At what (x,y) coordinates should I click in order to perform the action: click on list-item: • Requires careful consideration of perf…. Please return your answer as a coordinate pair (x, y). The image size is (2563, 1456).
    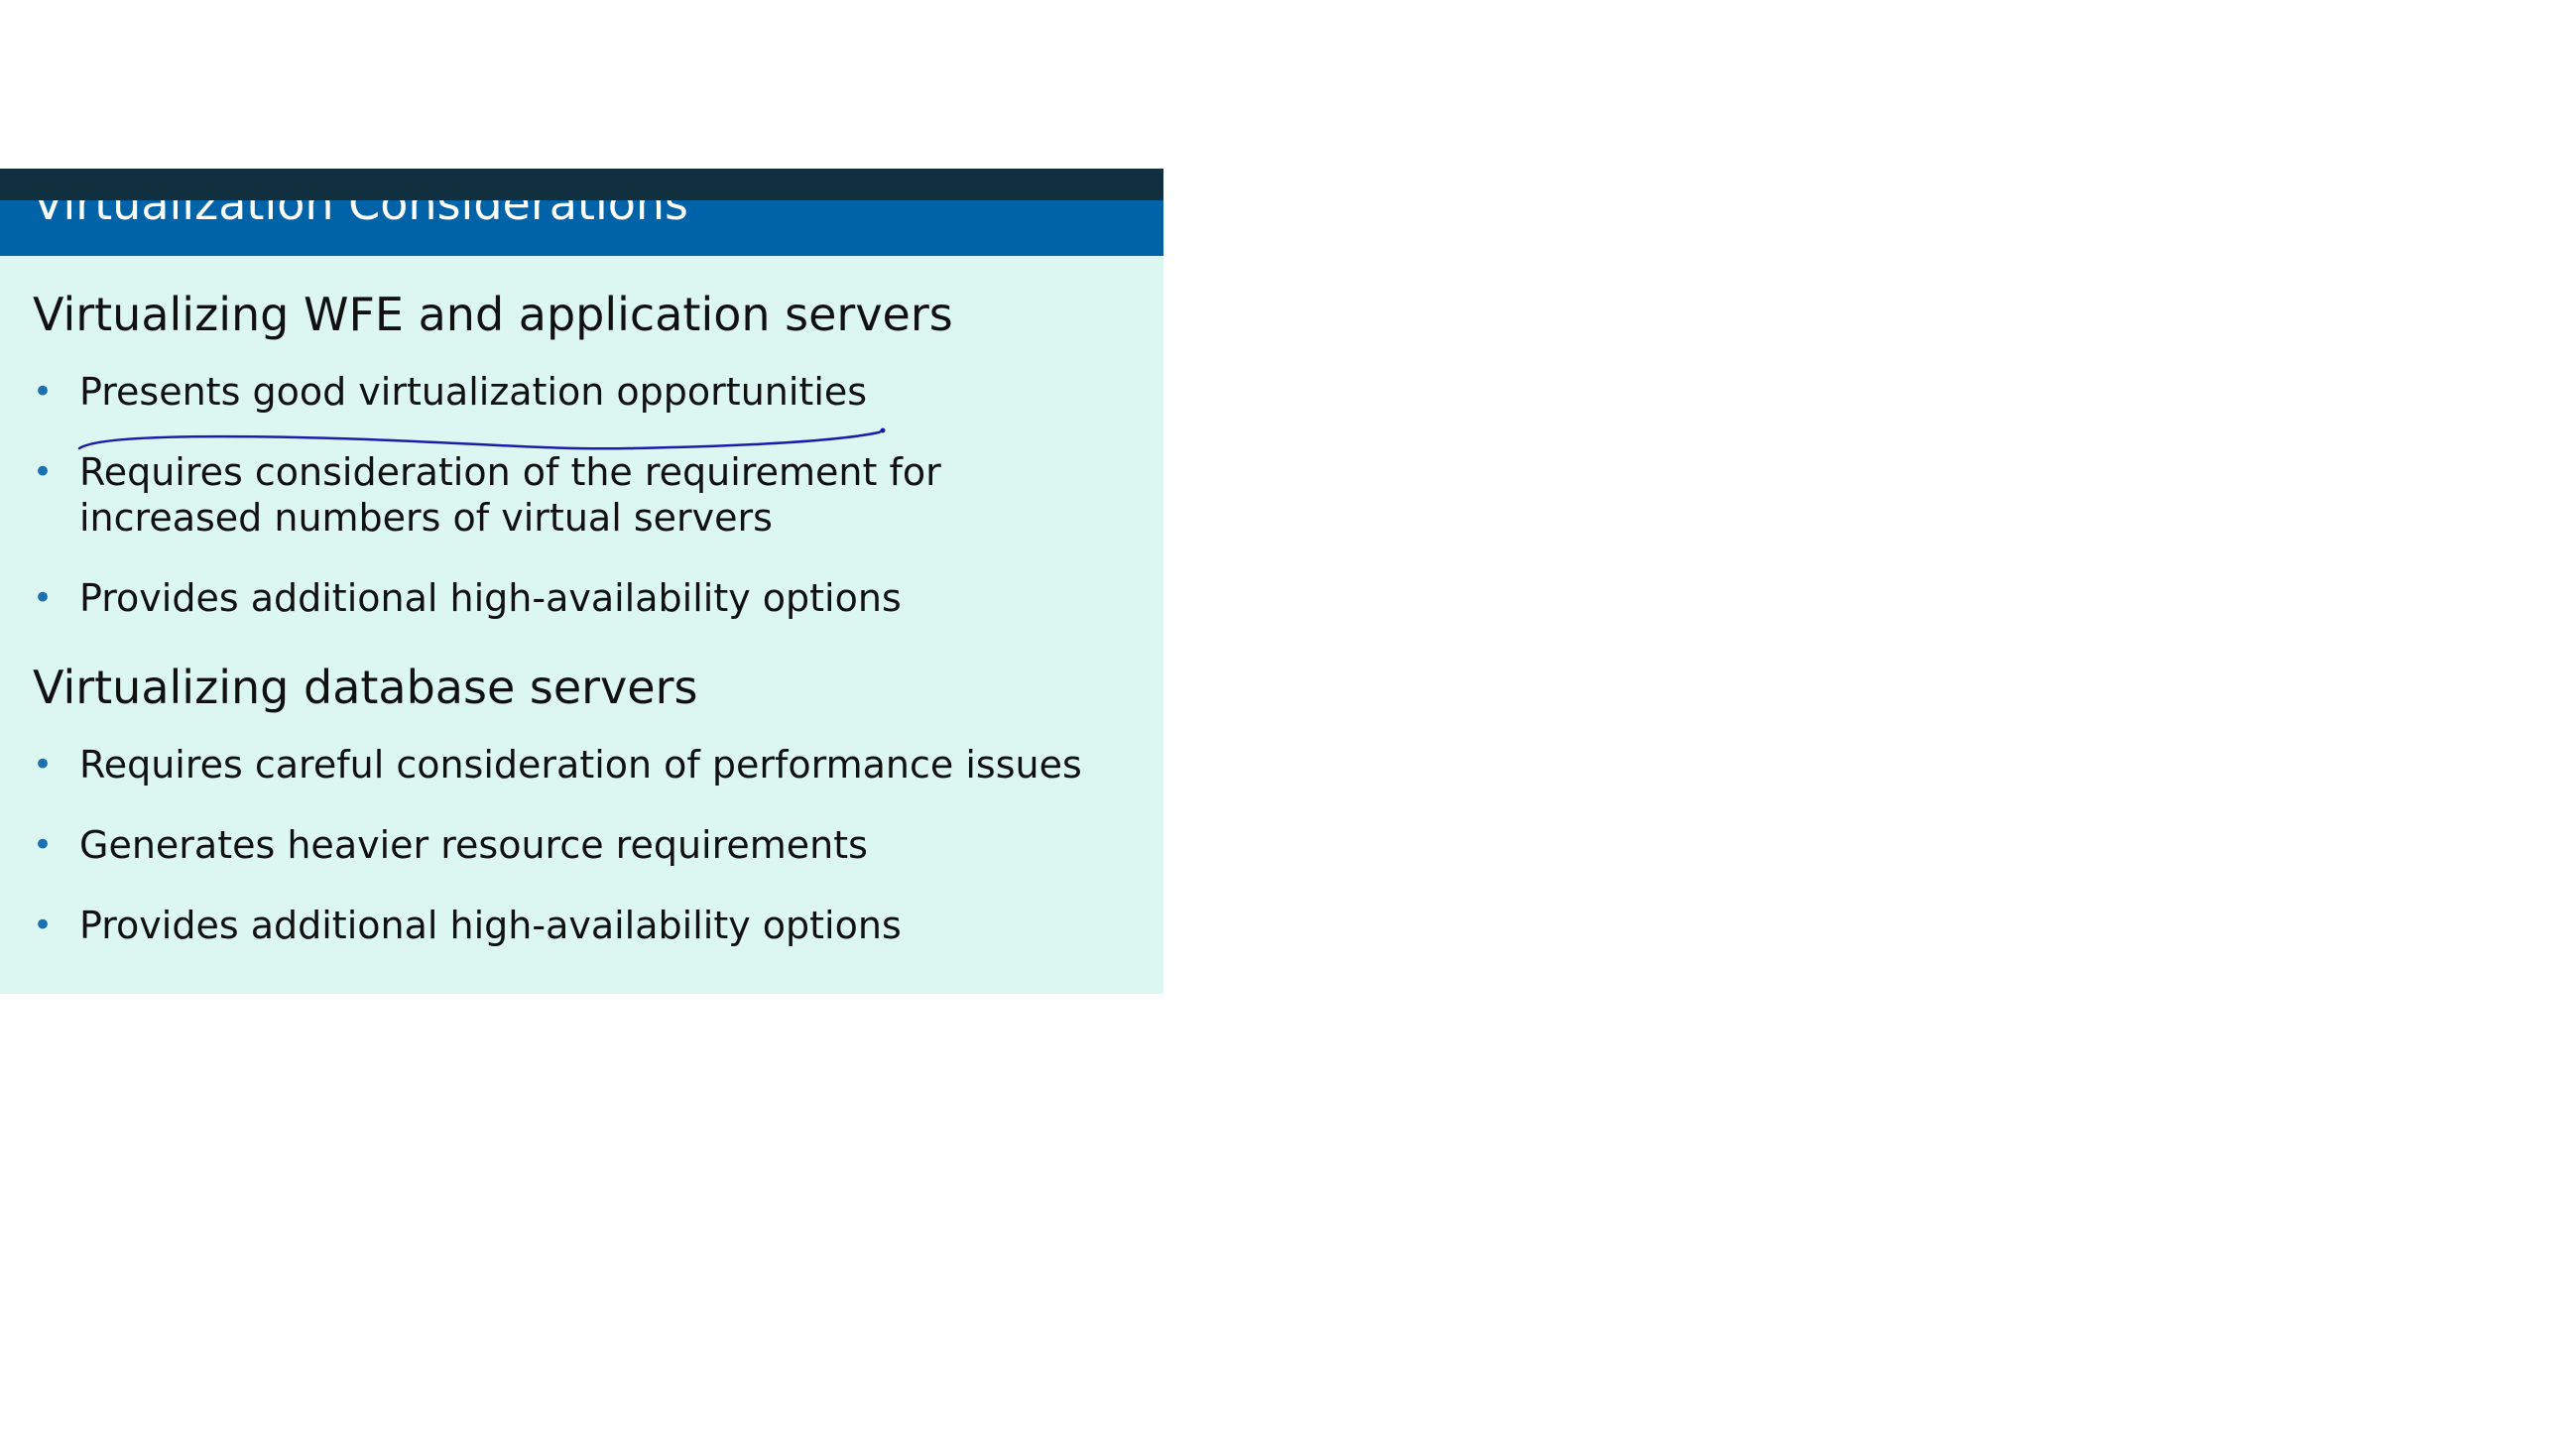
    Looking at the image, I should click on (588, 765).